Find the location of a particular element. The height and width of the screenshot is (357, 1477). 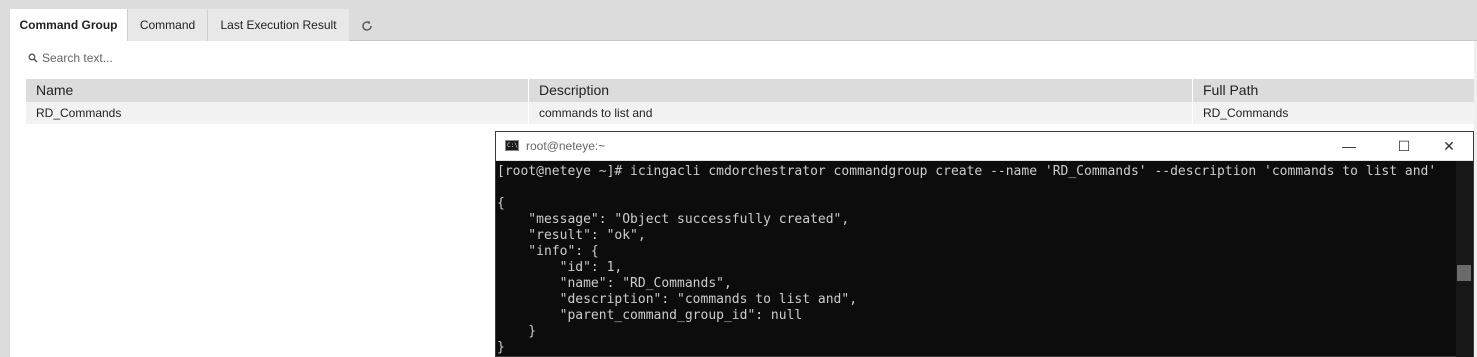

terminal-line: "description": "commands to list and", is located at coordinates (677, 299).